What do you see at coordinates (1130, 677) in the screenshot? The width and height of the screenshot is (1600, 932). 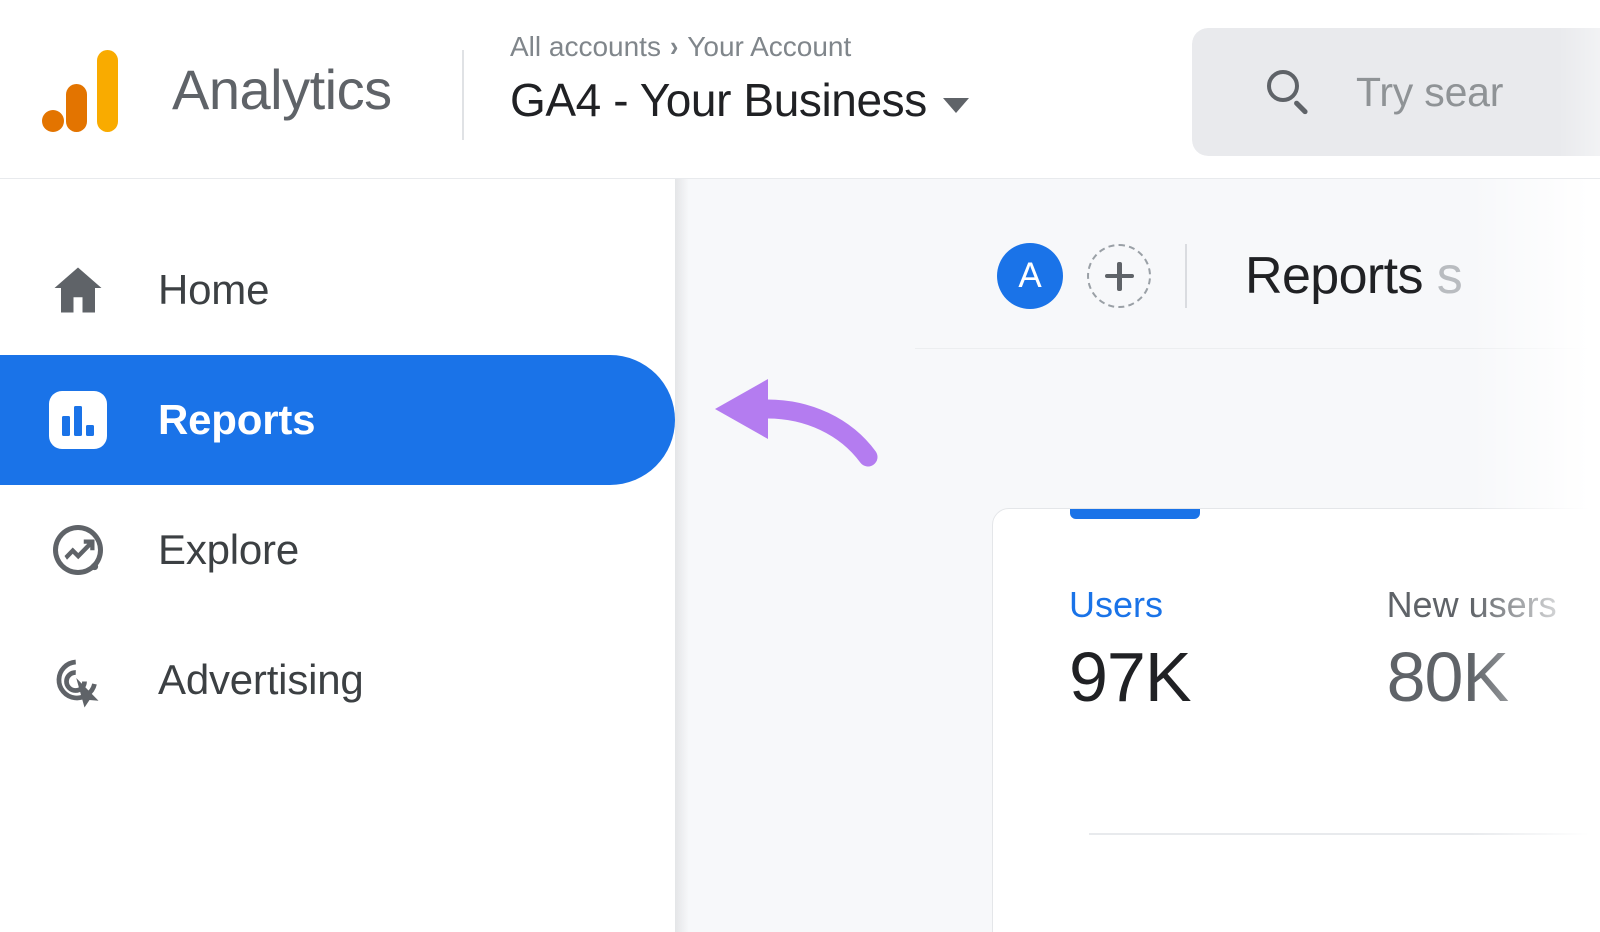 I see `metric-value: 97K` at bounding box center [1130, 677].